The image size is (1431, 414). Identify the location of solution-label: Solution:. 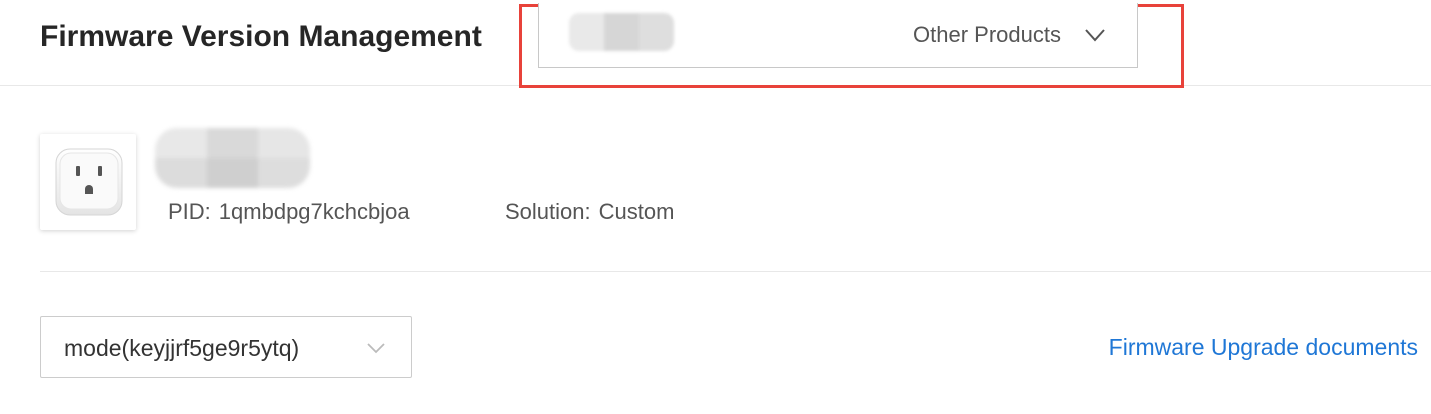
(548, 211).